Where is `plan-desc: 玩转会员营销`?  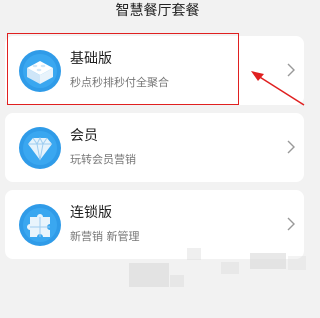 plan-desc: 玩转会员营销 is located at coordinates (103, 159).